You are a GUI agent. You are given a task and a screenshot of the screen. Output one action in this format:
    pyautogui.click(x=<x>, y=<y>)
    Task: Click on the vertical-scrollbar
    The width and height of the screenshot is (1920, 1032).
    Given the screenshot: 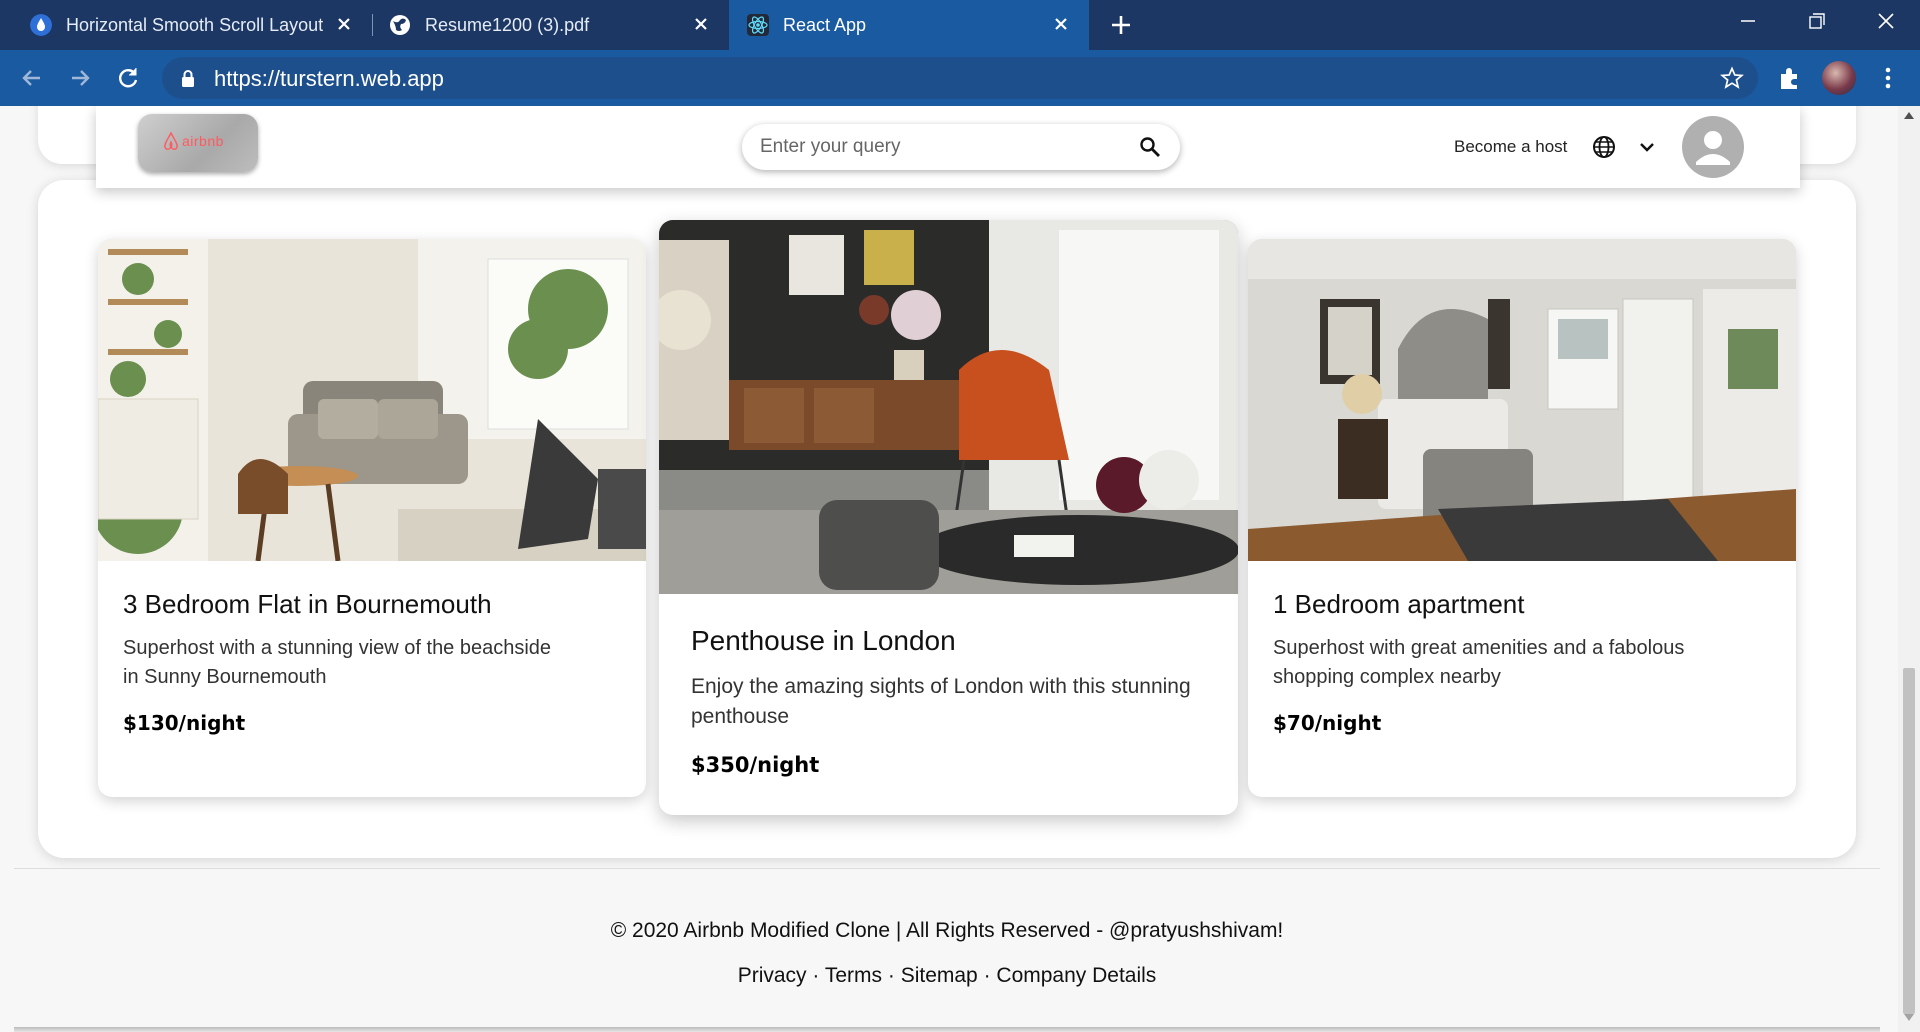 What is the action you would take?
    pyautogui.click(x=1909, y=569)
    